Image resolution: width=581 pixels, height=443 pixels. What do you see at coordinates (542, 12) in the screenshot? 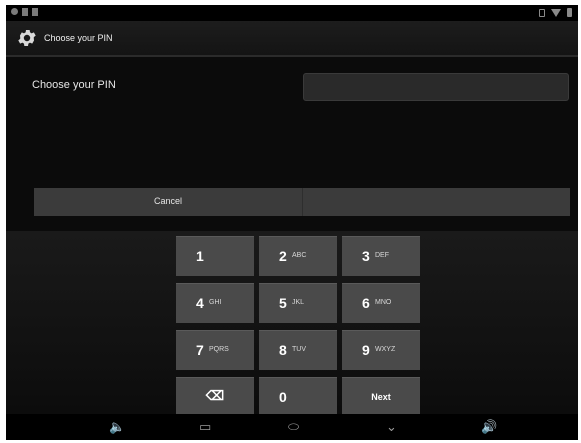
I see `sim-icon` at bounding box center [542, 12].